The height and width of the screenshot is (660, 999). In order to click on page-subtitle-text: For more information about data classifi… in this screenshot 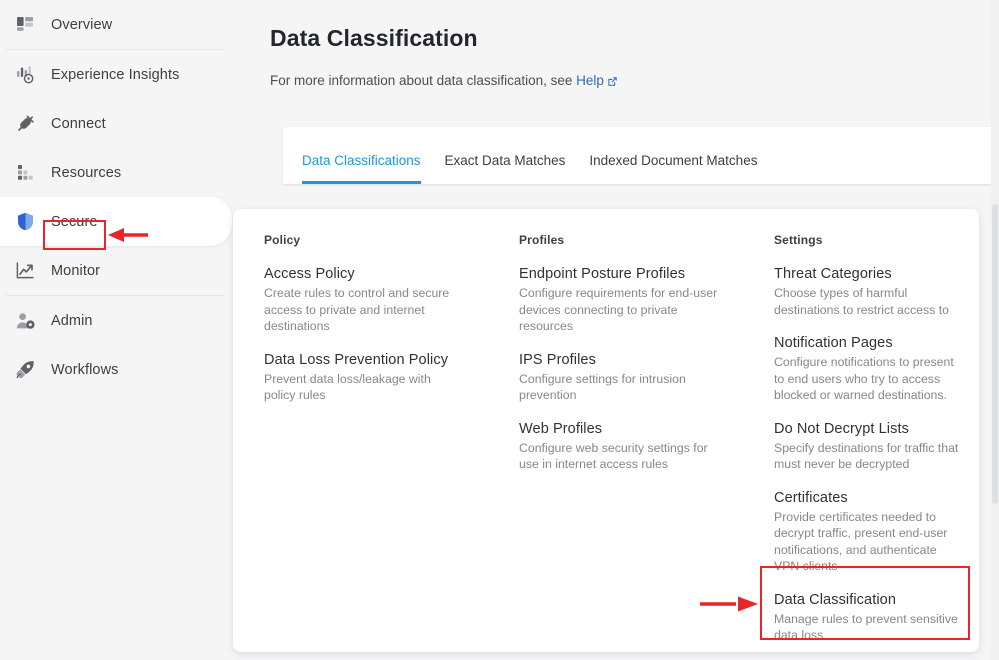, I will do `click(423, 80)`.